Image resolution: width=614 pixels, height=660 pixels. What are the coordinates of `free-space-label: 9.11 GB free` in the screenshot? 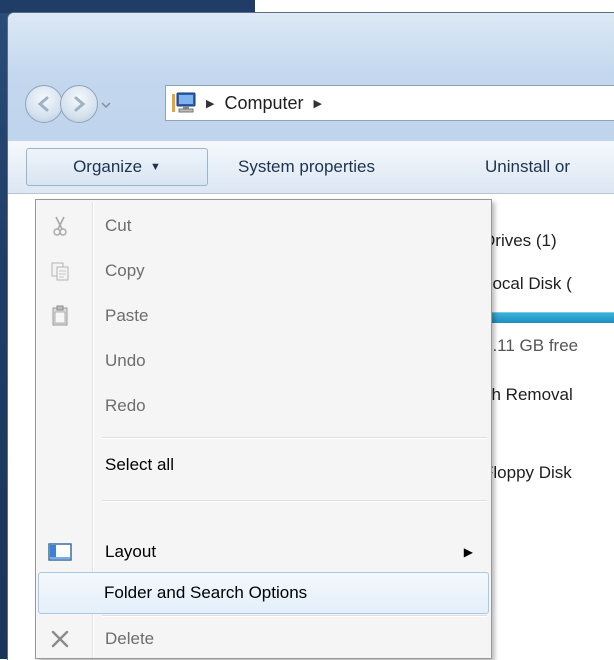 It's located at (531, 345).